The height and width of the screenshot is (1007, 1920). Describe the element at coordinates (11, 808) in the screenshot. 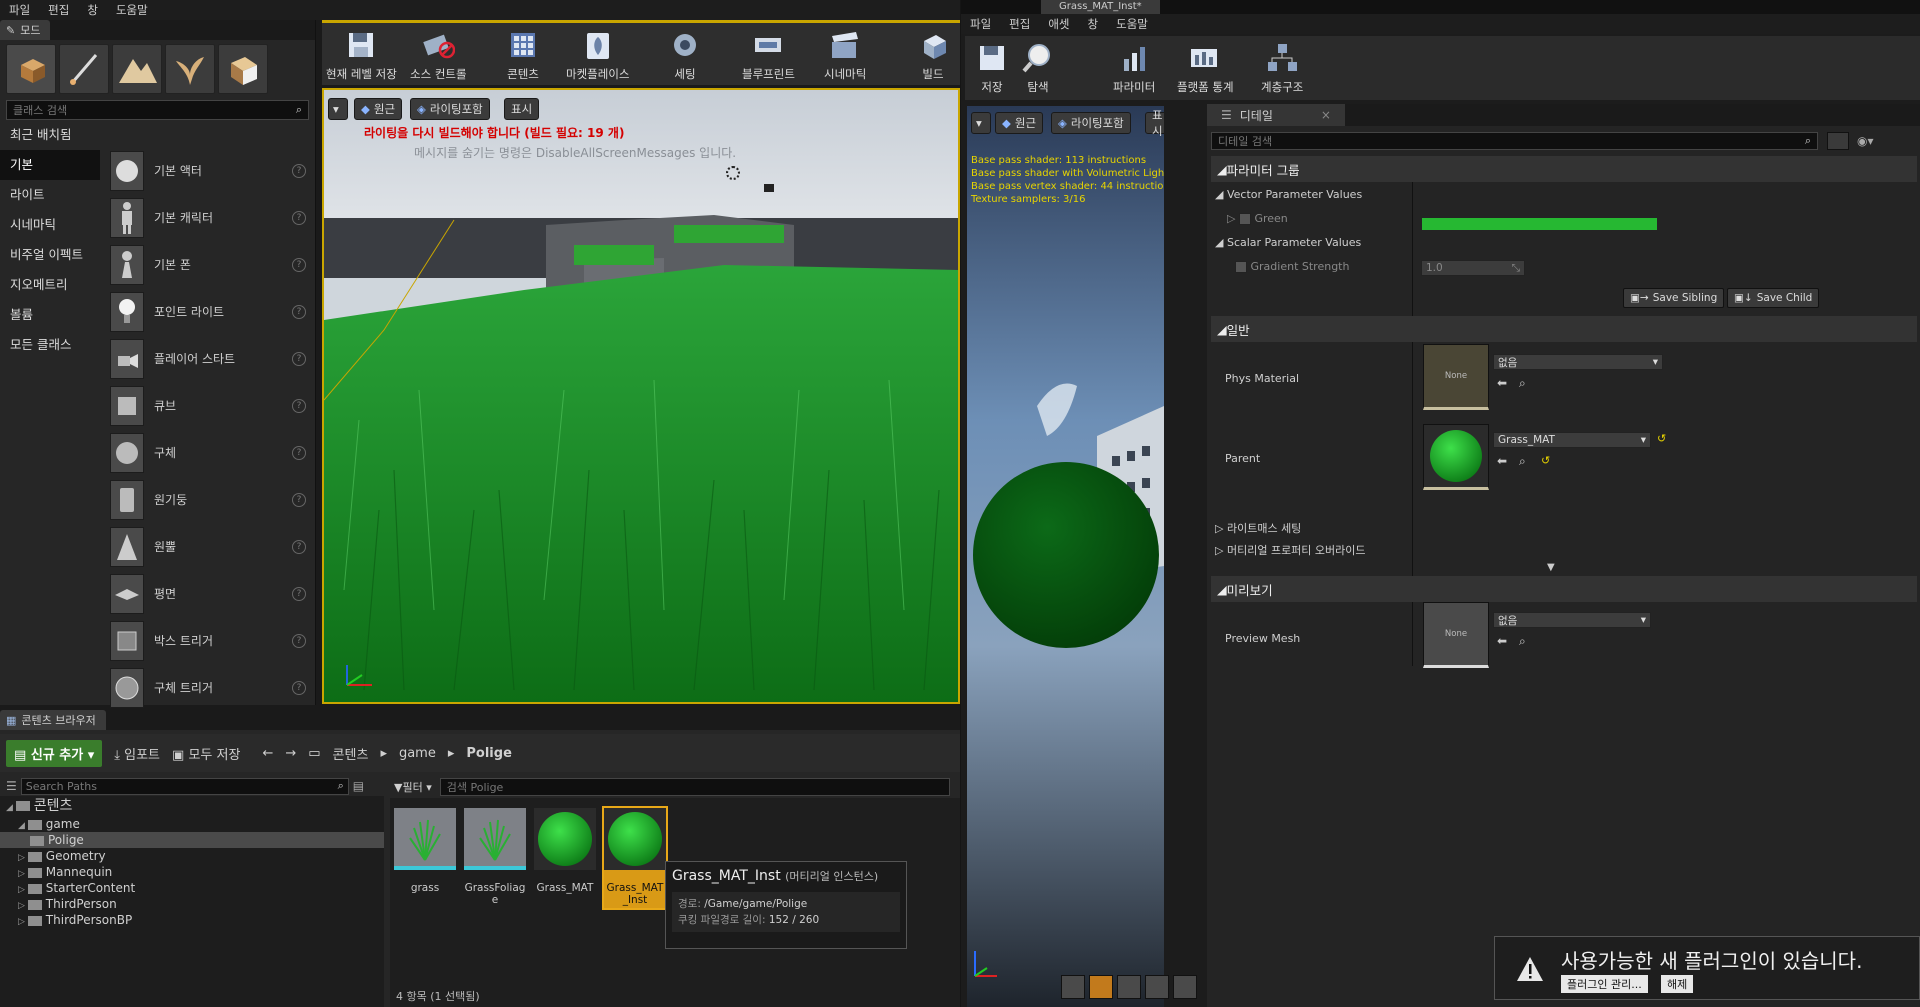

I see `expanded-arrow-icon: ◢` at that location.